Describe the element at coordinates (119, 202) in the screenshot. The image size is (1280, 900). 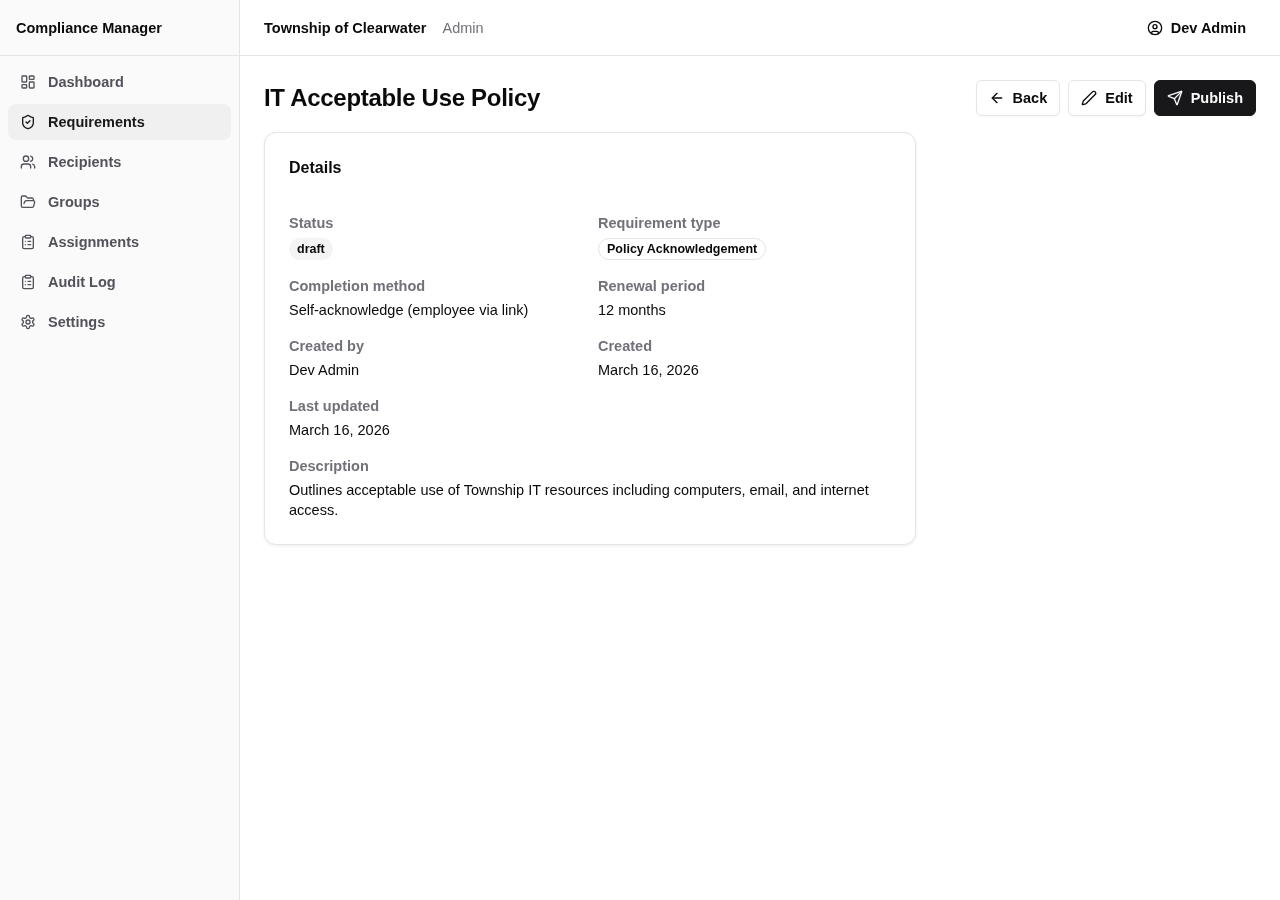
I see `sidebar-item: Groups` at that location.